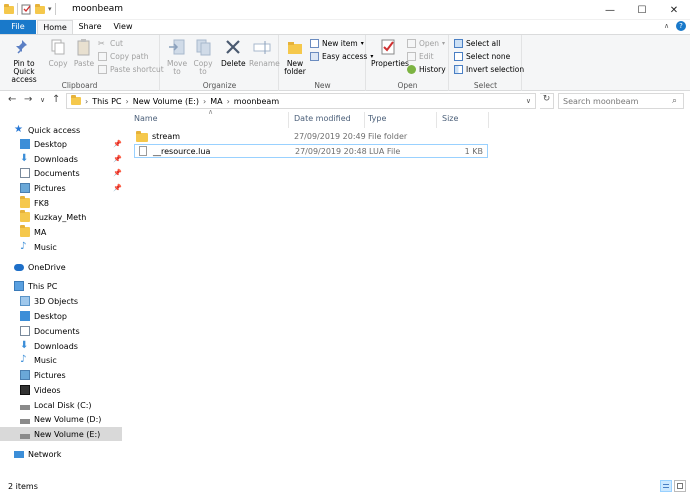  What do you see at coordinates (50, 9) in the screenshot?
I see `customize-toolbar-icon: ▾` at bounding box center [50, 9].